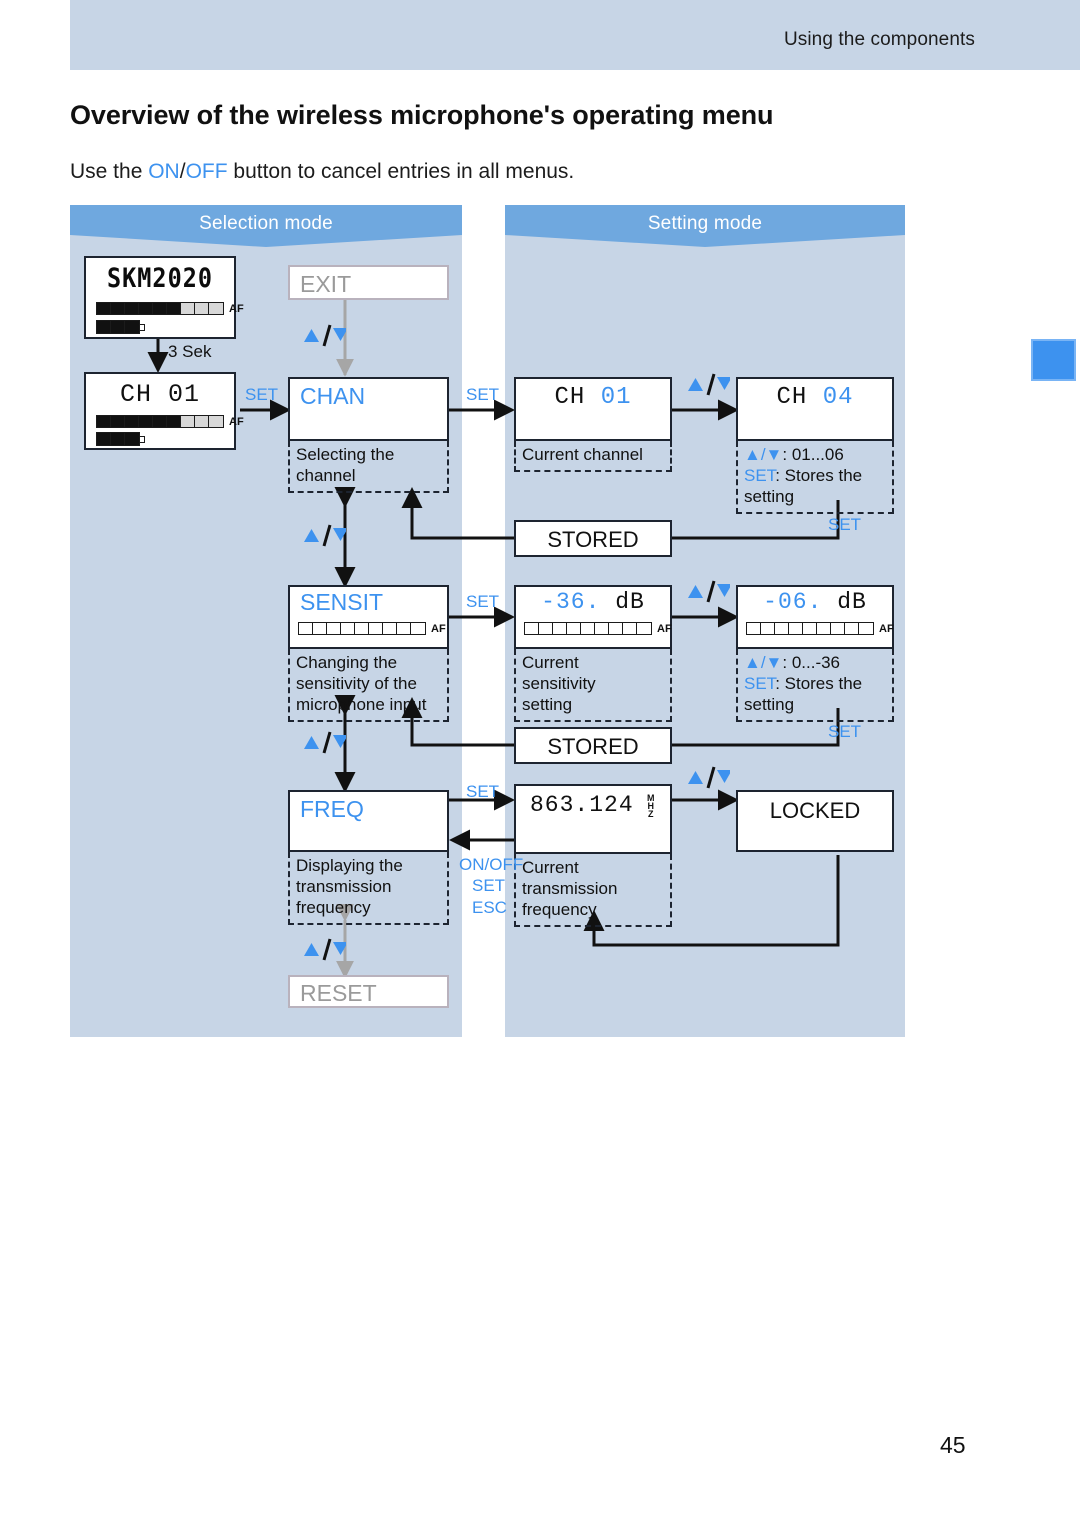 Image resolution: width=1080 pixels, height=1529 pixels. Describe the element at coordinates (815, 397) in the screenshot. I see `state-channel-edit-text: CH 04` at that location.